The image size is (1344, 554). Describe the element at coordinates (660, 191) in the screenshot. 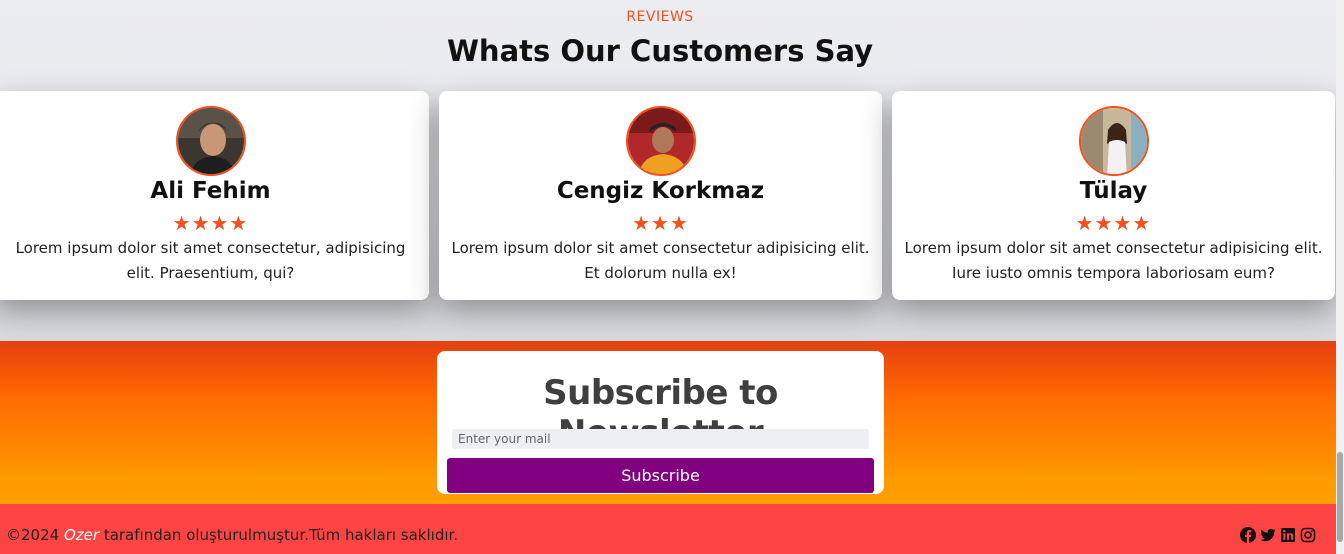

I see `reviewer-name: Cengiz Korkmaz` at that location.